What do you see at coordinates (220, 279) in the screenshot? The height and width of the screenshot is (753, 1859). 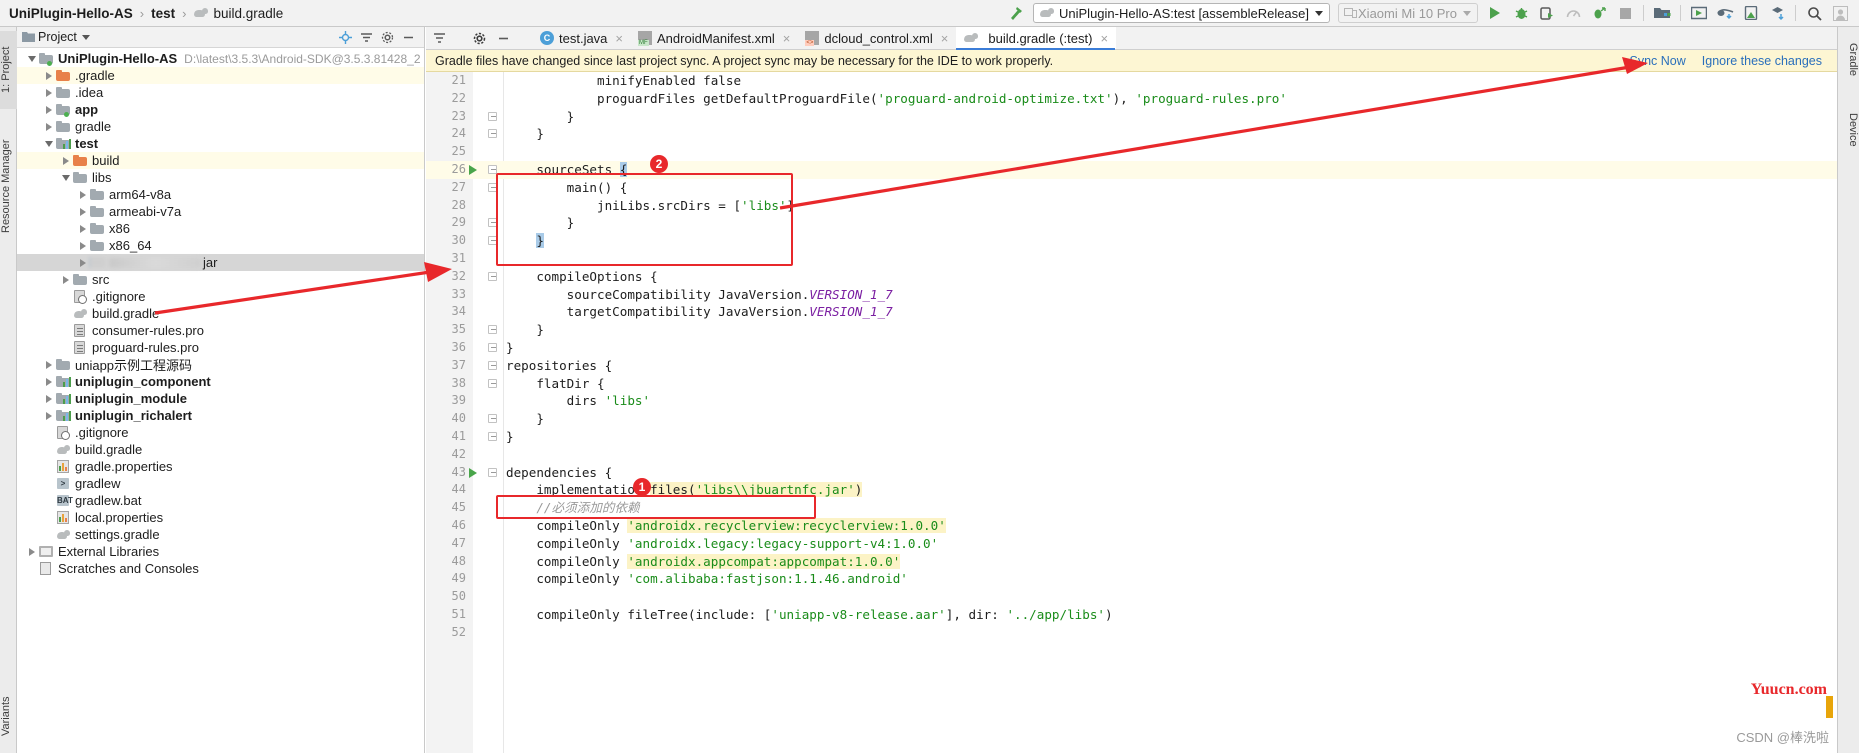 I see `tree-item-src: src` at bounding box center [220, 279].